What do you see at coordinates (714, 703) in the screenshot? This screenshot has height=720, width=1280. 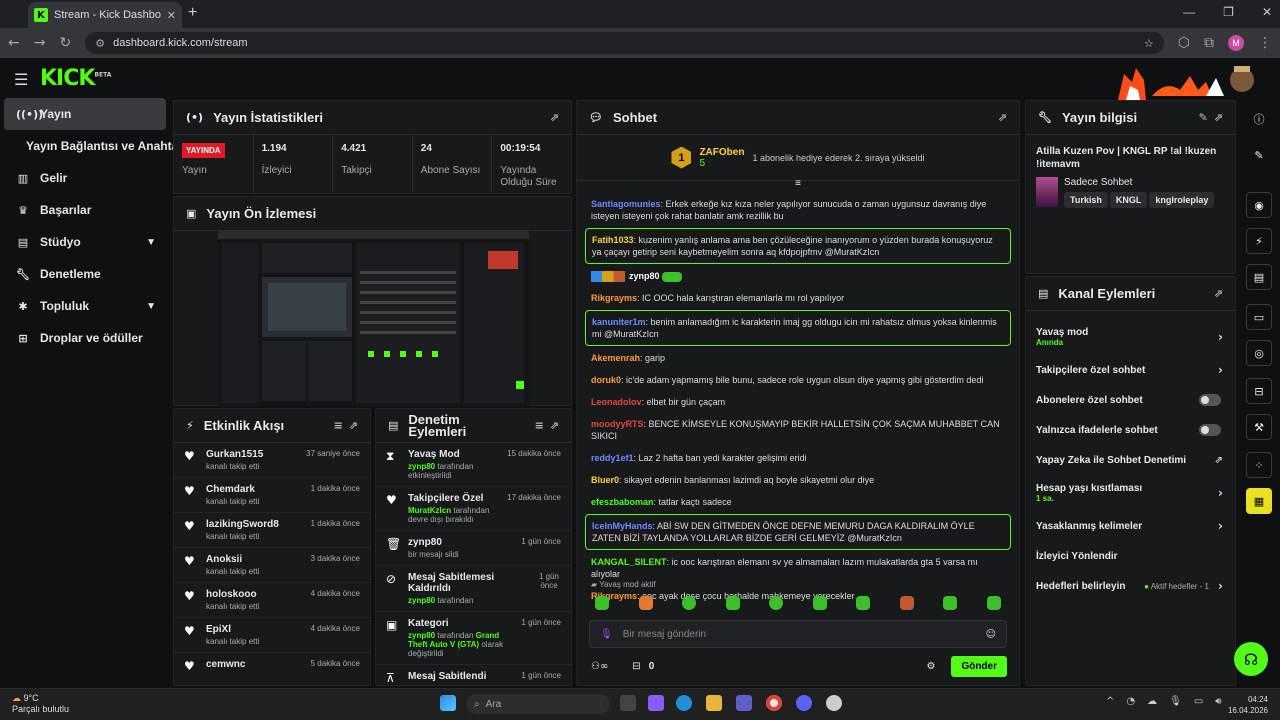 I see `file-explorer-icon` at bounding box center [714, 703].